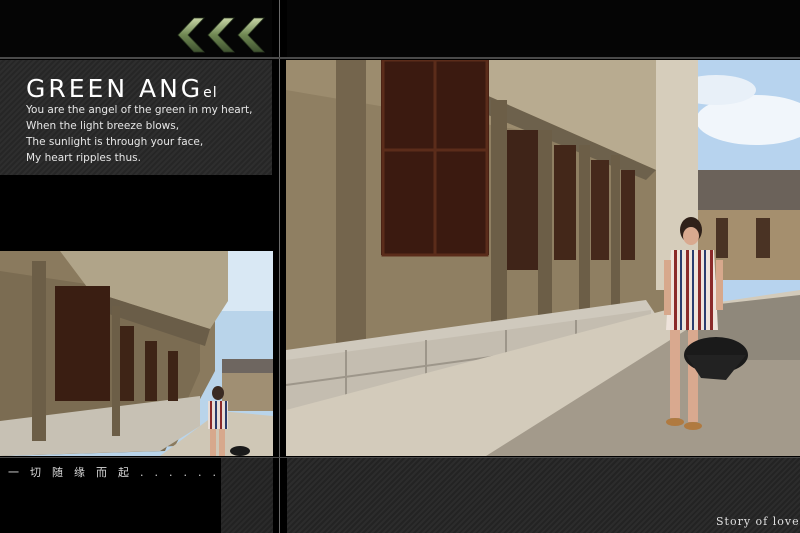  I want to click on photo-small, so click(136, 353).